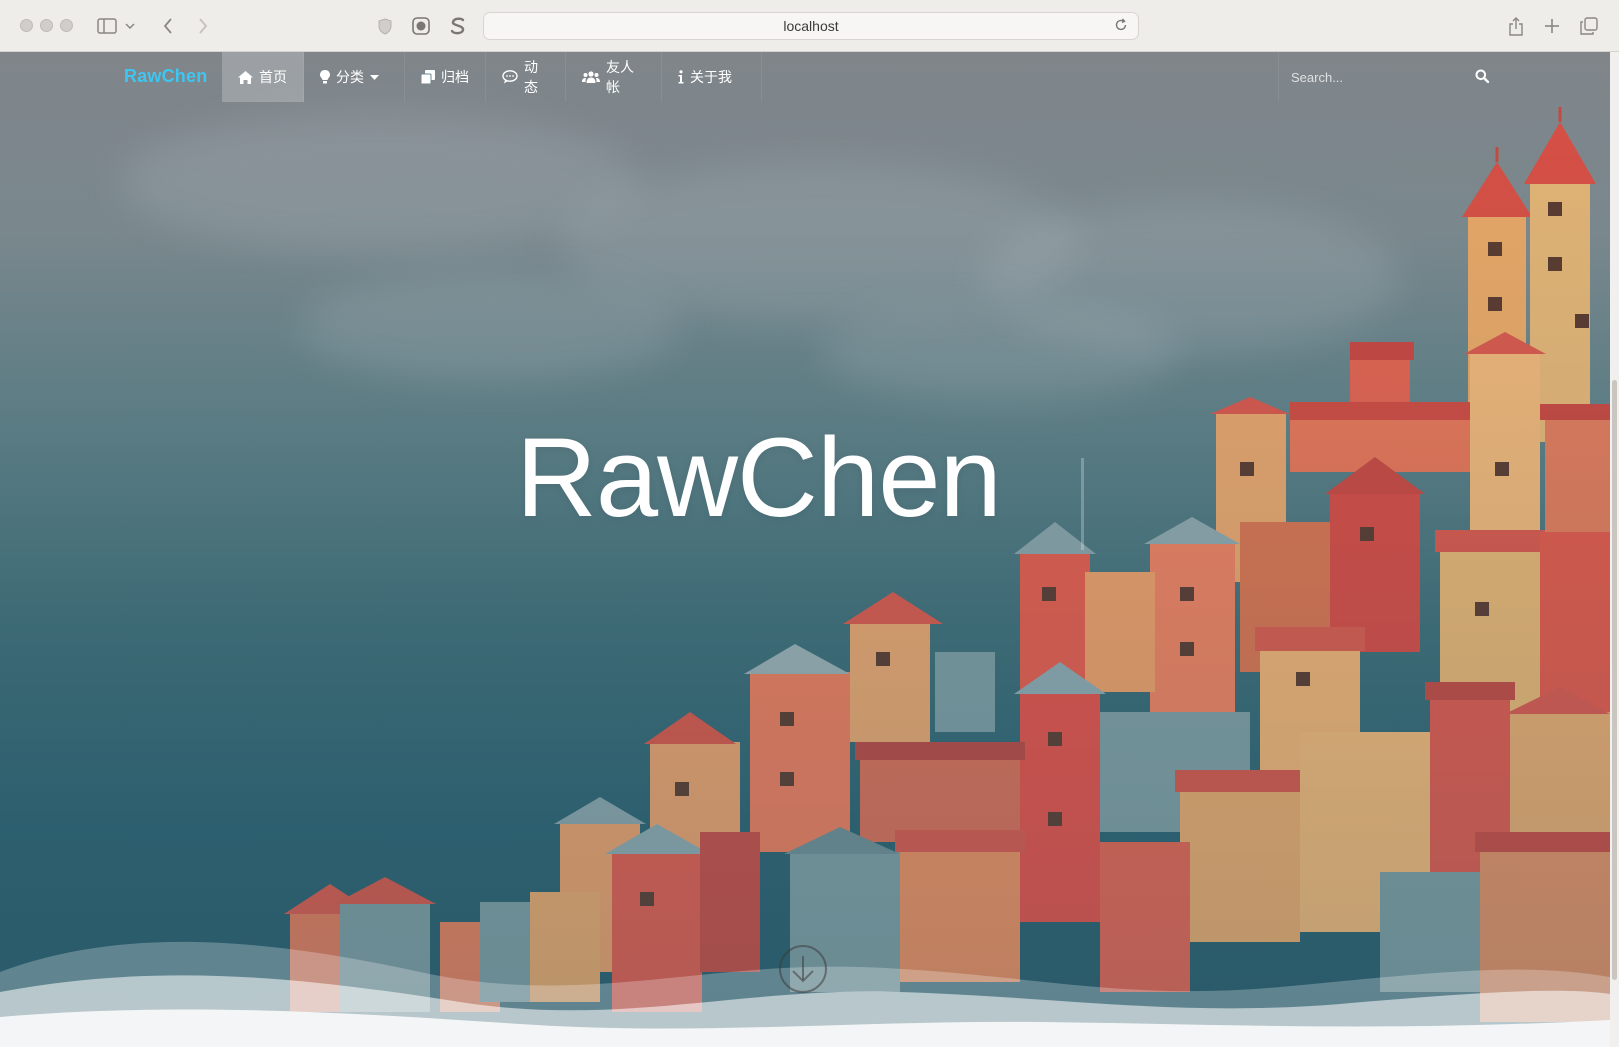  Describe the element at coordinates (66, 25) in the screenshot. I see `zoom-window-button` at that location.